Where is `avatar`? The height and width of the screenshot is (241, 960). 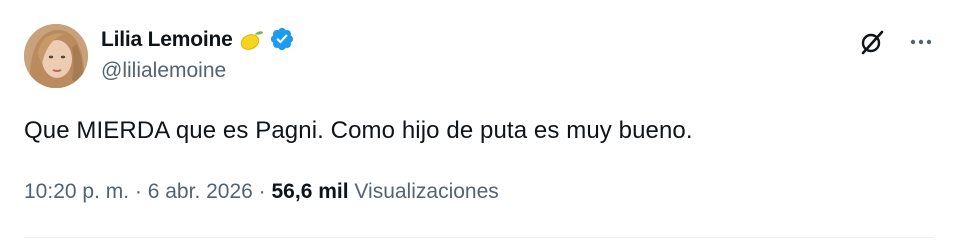
avatar is located at coordinates (56, 56).